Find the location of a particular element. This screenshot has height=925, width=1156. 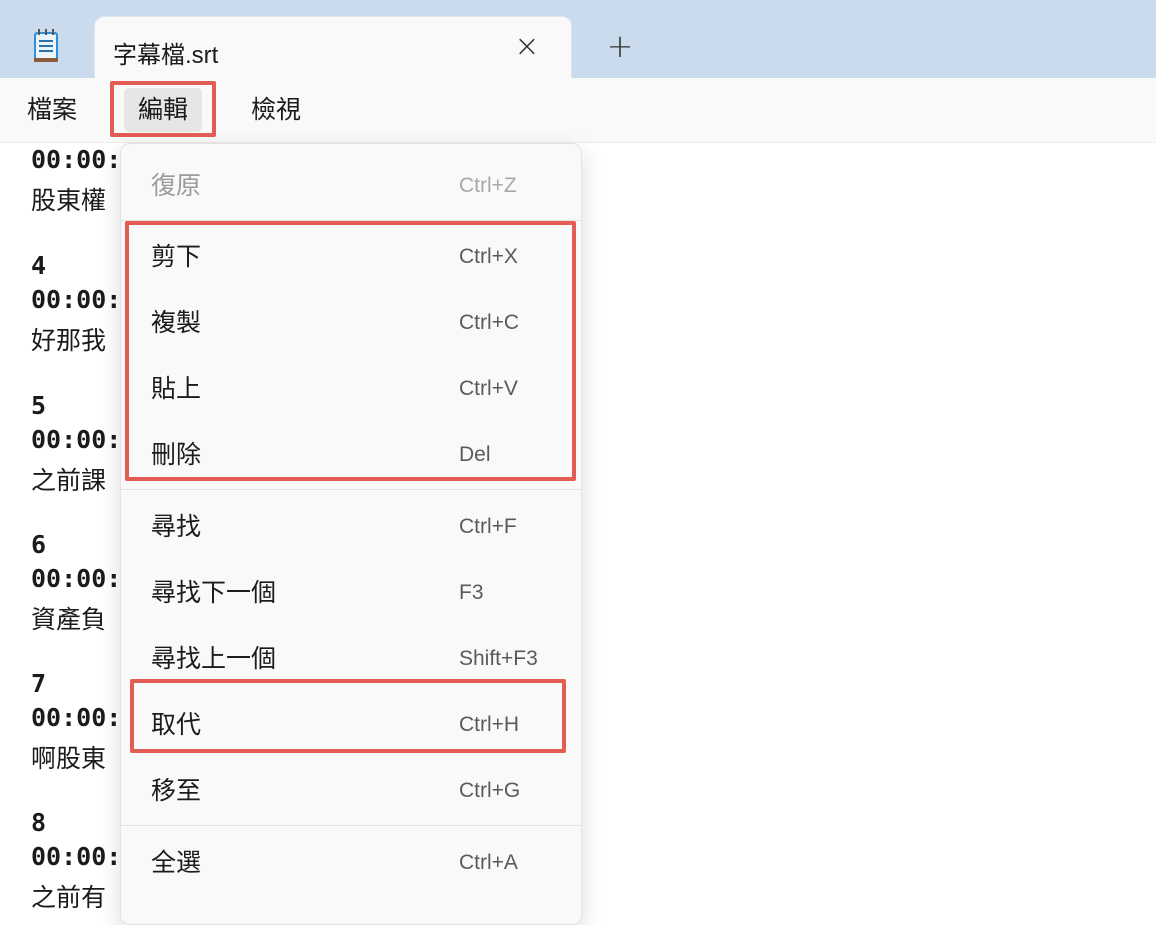

menu-item-label: 尋找 is located at coordinates (176, 527).